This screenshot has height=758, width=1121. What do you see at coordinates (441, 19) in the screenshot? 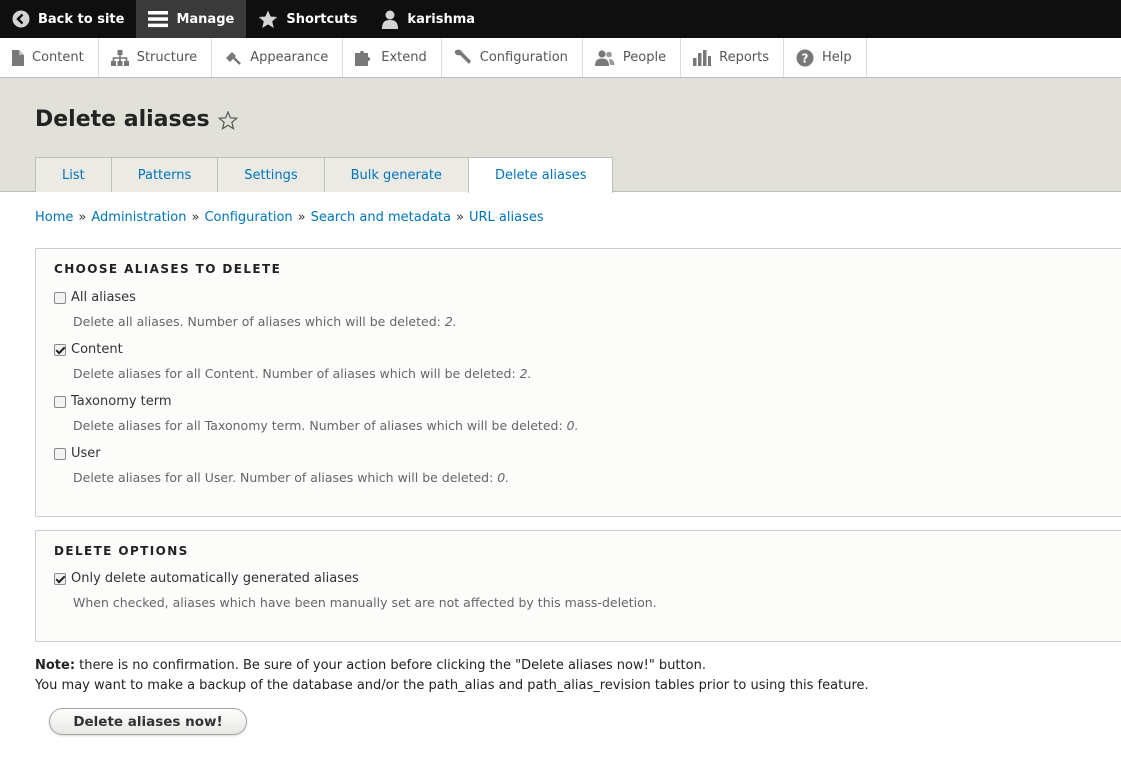
I see `user-label: karishma` at bounding box center [441, 19].